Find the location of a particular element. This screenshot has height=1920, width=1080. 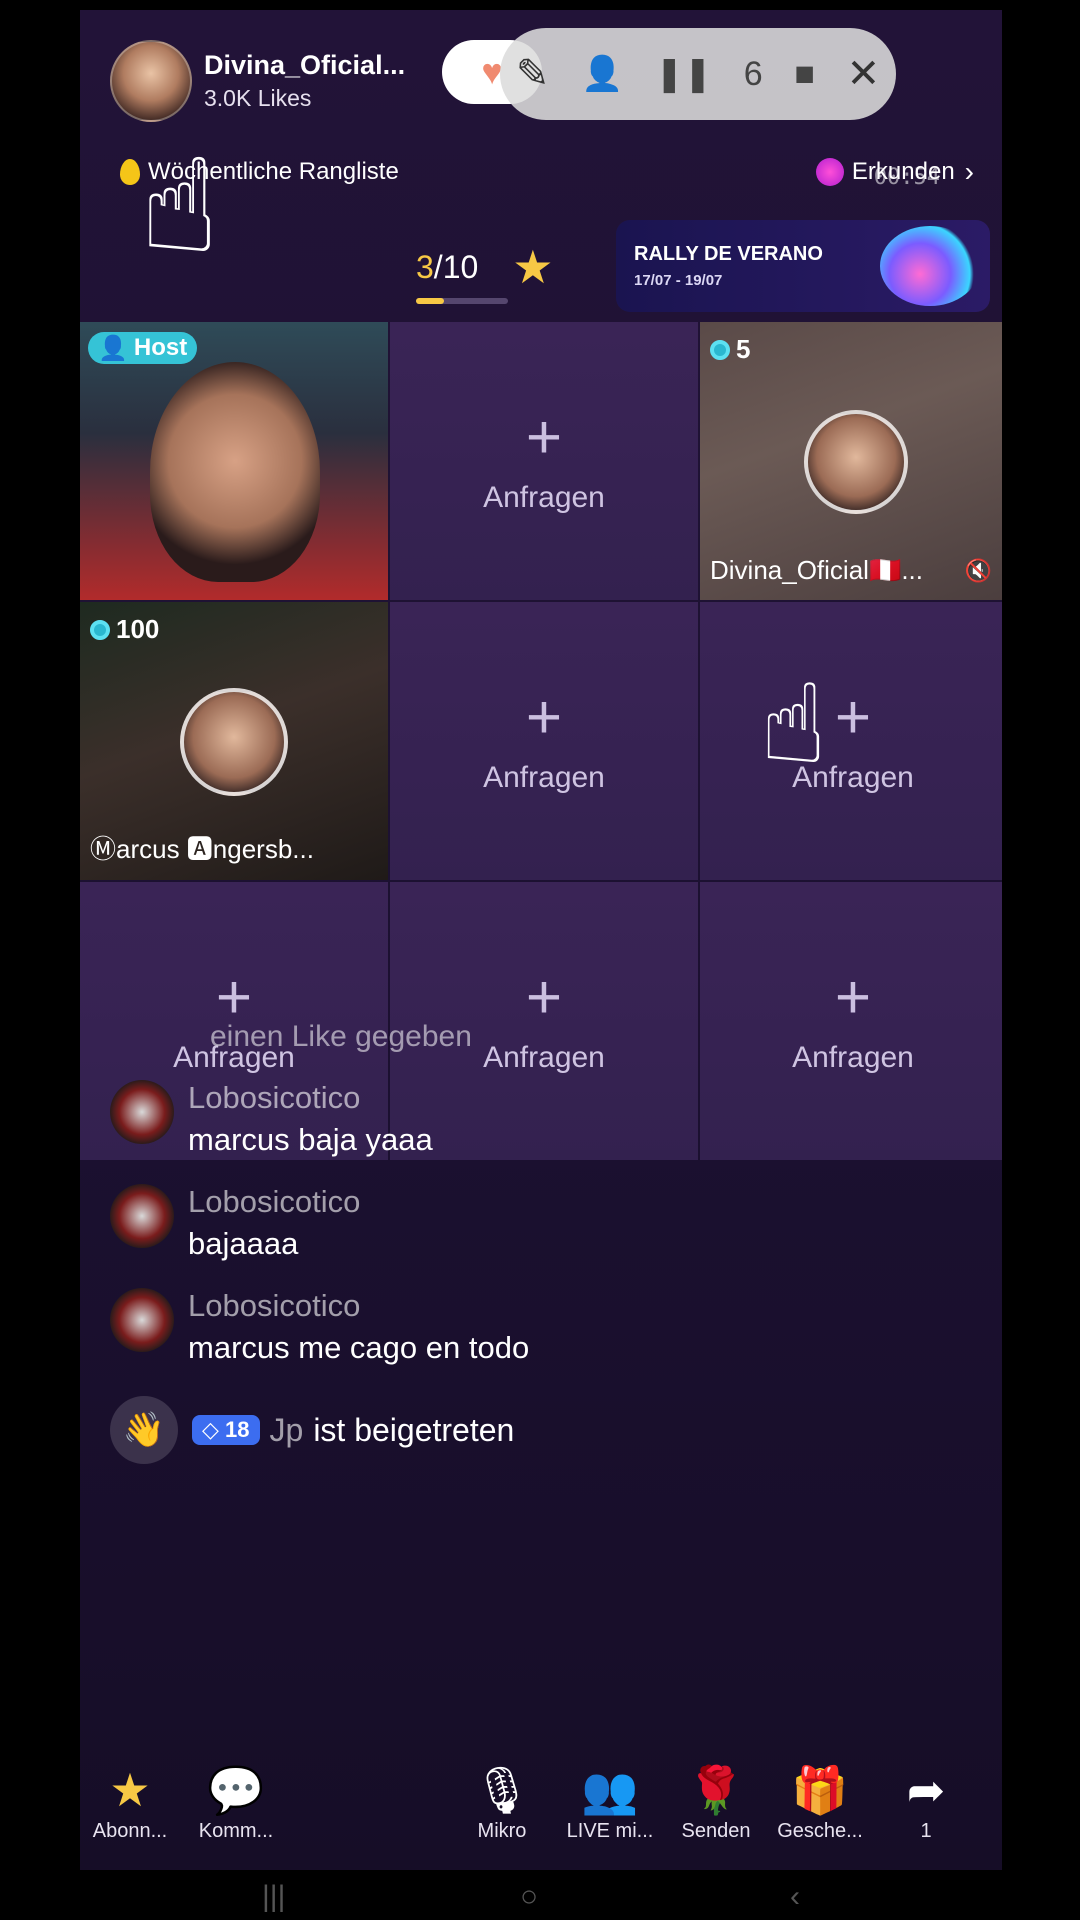

wave-icon: 👋 is located at coordinates (144, 1430).